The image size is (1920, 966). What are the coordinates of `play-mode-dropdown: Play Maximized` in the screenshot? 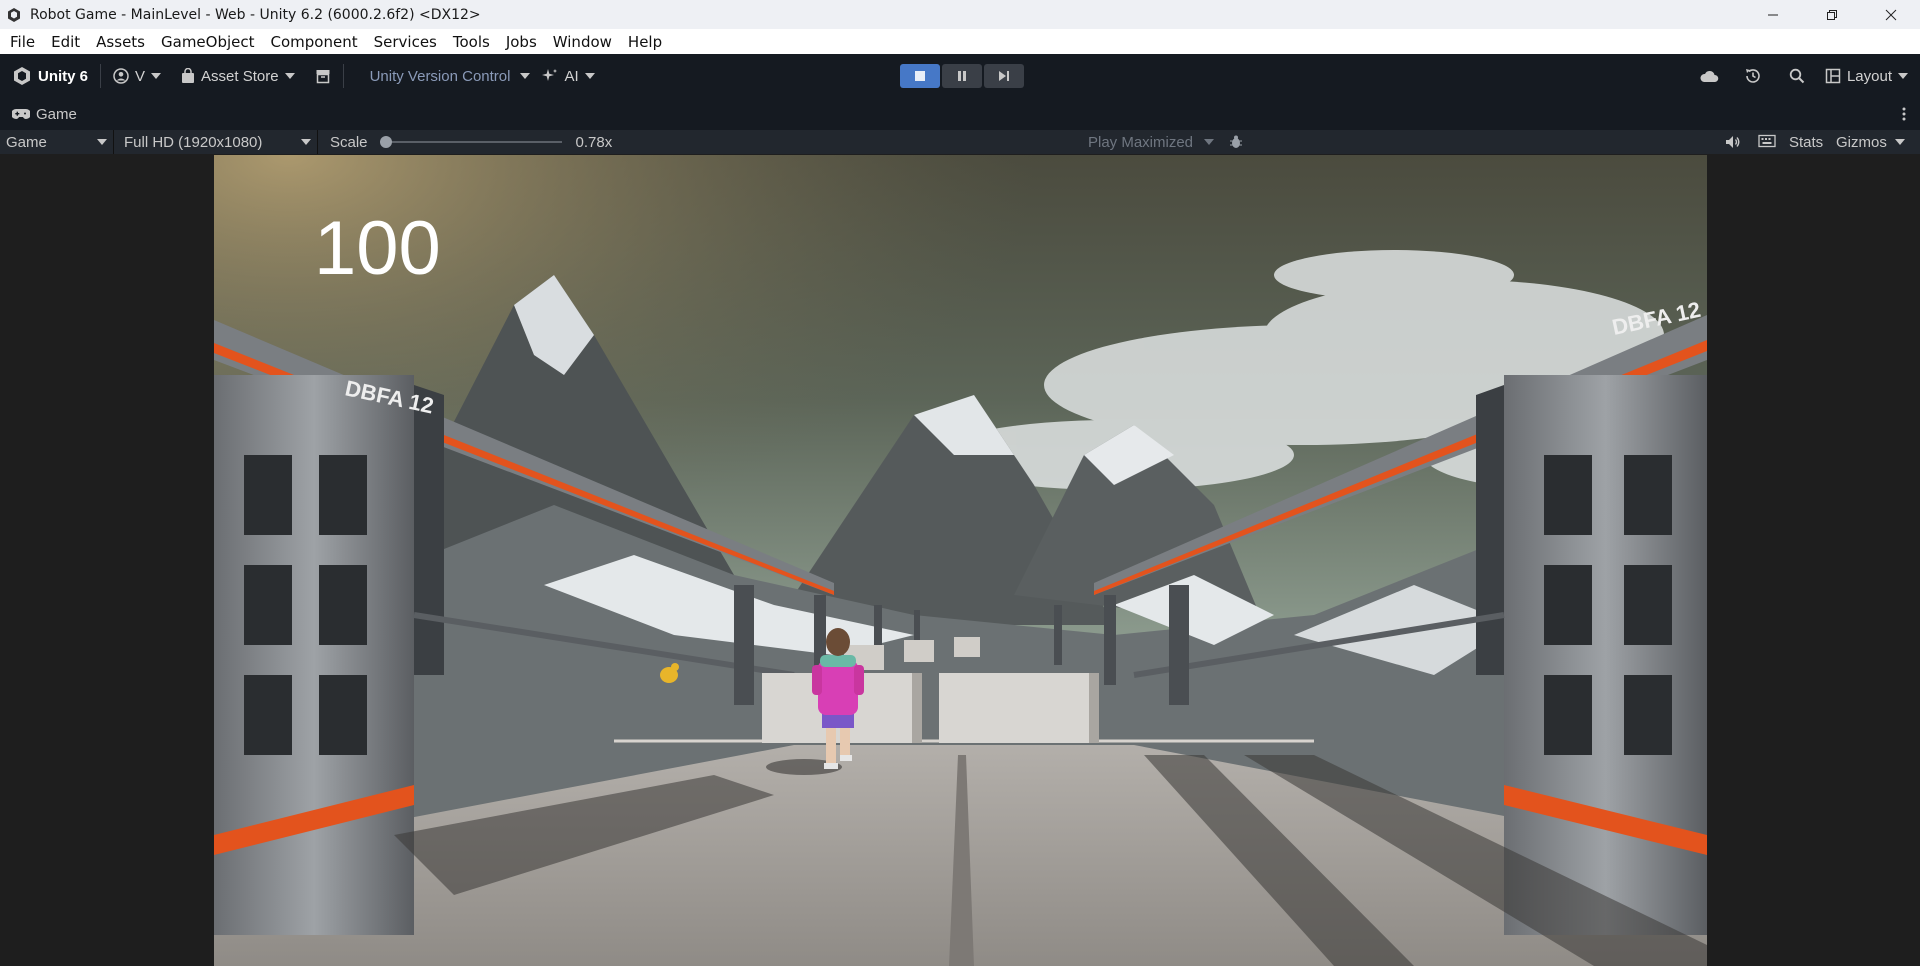 It's located at (1151, 142).